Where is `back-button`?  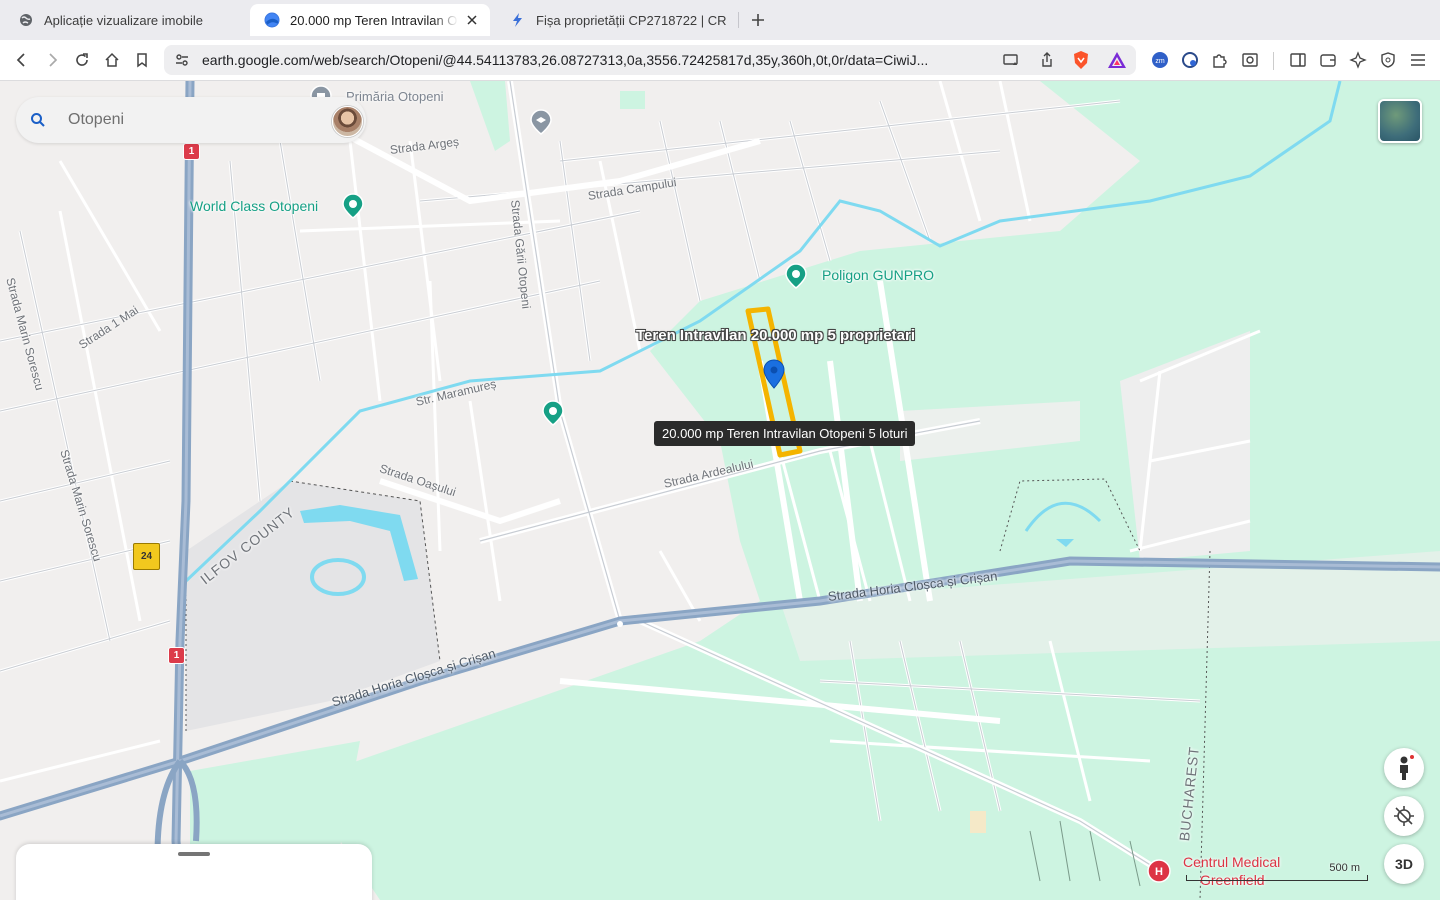
back-button is located at coordinates (22, 60).